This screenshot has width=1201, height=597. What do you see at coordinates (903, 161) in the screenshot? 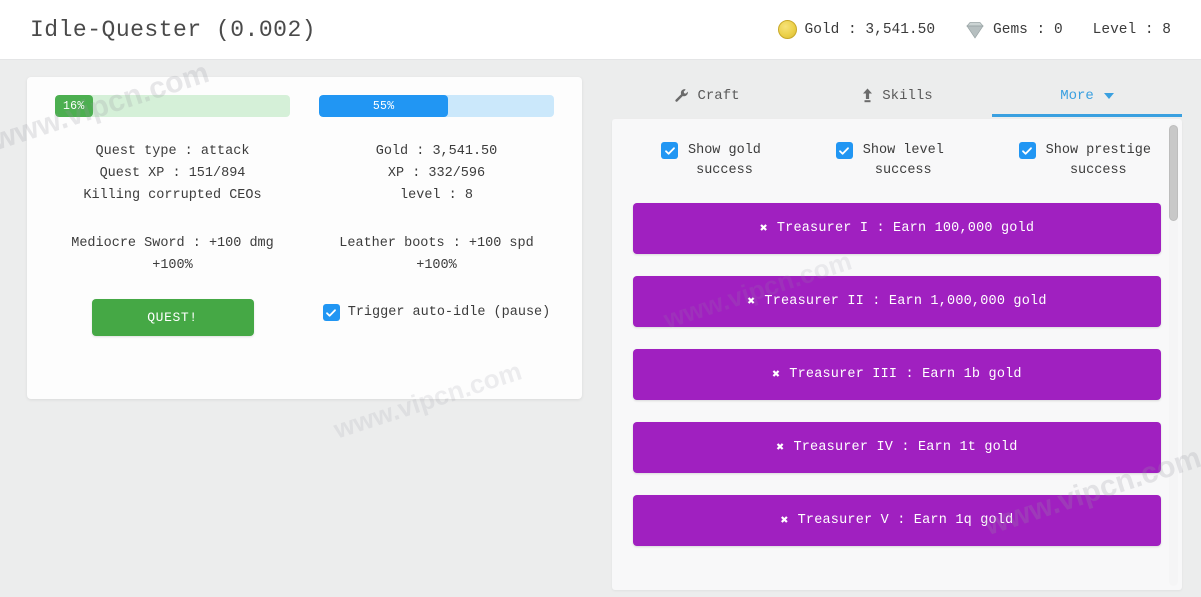
I see `toggle-show-level-text: Show level success` at bounding box center [903, 161].